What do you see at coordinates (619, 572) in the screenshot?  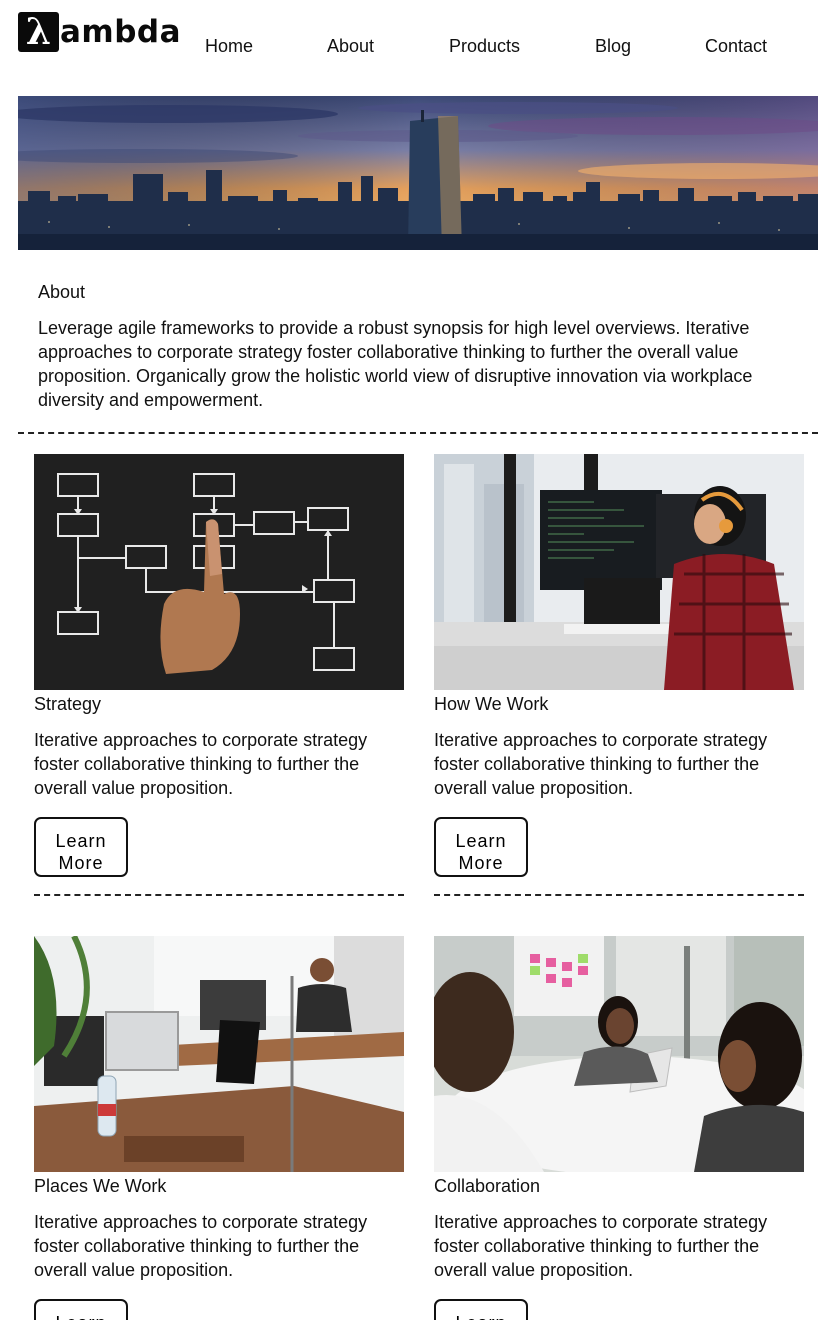 I see `card-image-how-we-work` at bounding box center [619, 572].